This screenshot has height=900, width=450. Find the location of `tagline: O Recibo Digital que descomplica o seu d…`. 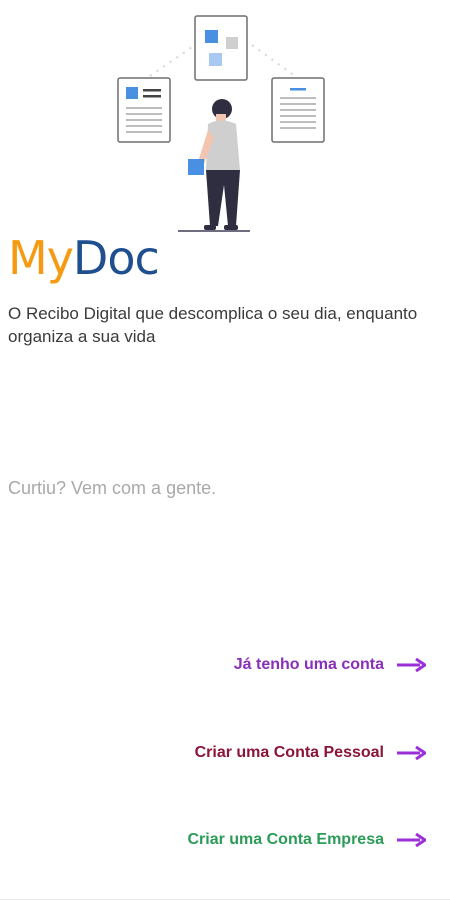

tagline: O Recibo Digital que descomplica o seu d… is located at coordinates (213, 325).